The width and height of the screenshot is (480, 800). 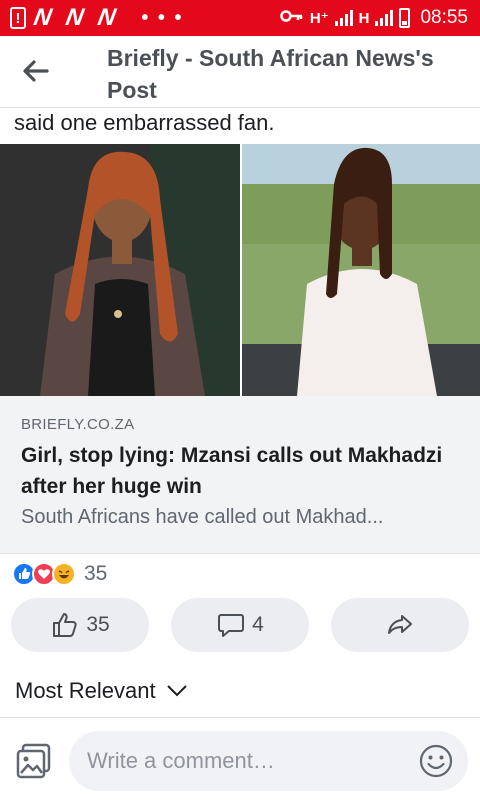 I want to click on like-button: 35, so click(x=80, y=625).